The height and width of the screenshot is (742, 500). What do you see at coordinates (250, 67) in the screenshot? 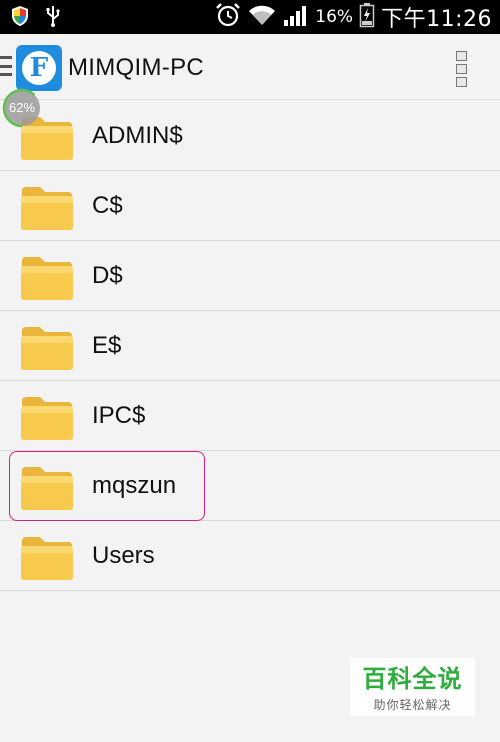
I see `action-bar: F MIMQIM-PC` at bounding box center [250, 67].